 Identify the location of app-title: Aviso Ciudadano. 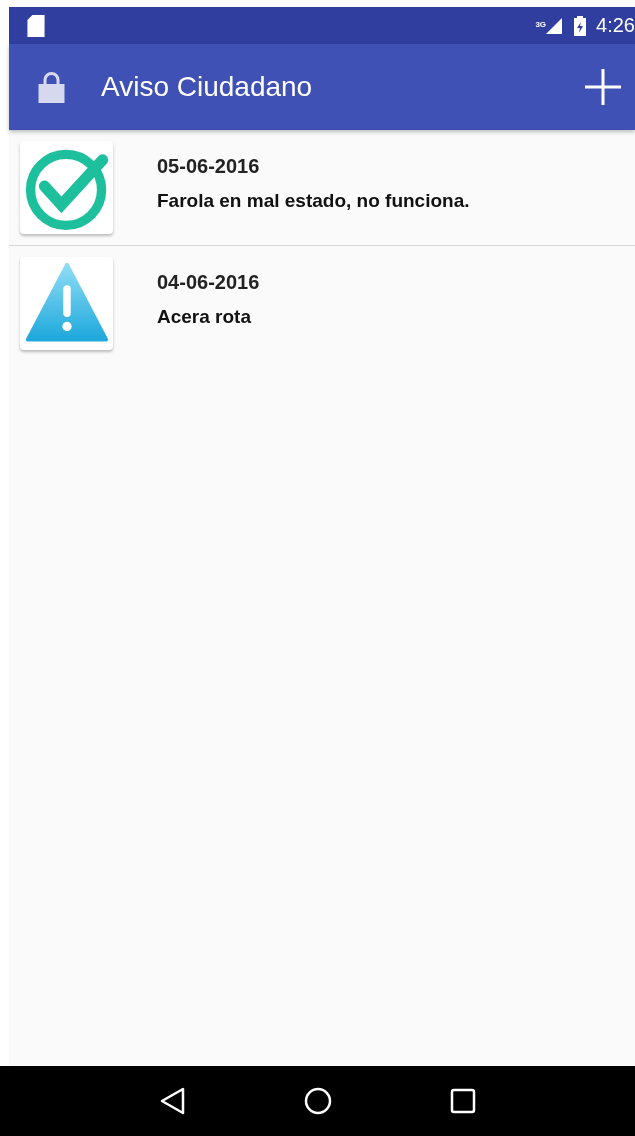
(207, 87).